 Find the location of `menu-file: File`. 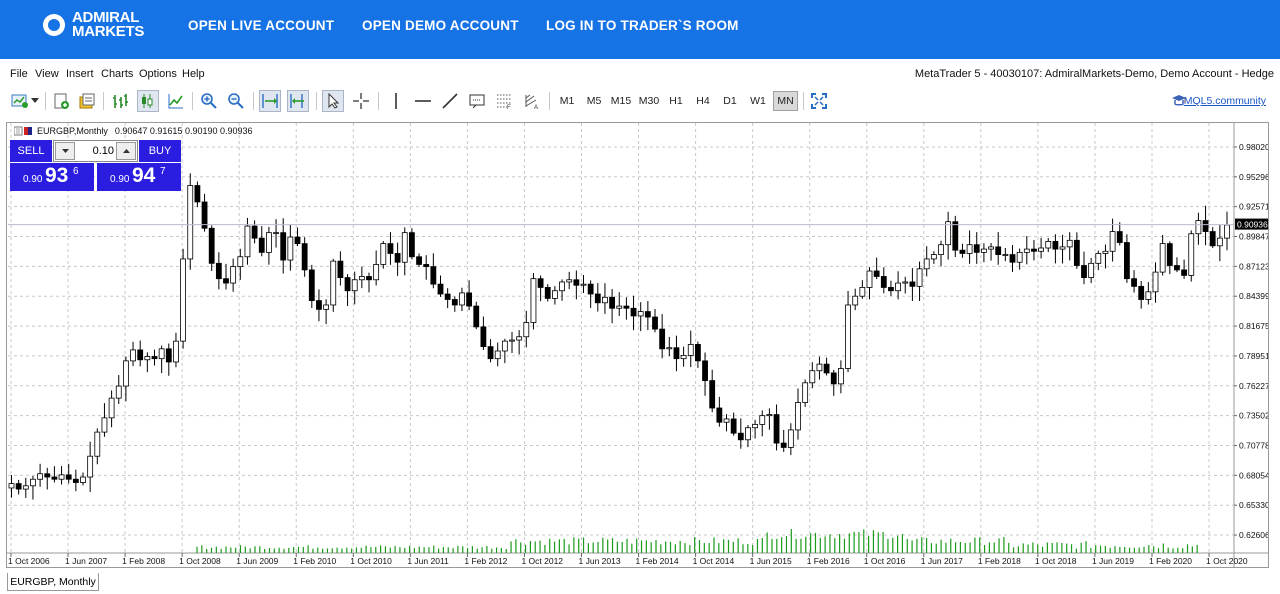

menu-file: File is located at coordinates (19, 74).